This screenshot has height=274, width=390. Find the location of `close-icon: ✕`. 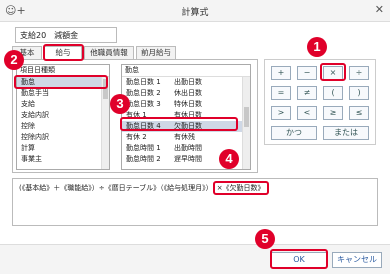

close-icon: ✕ is located at coordinates (379, 9).